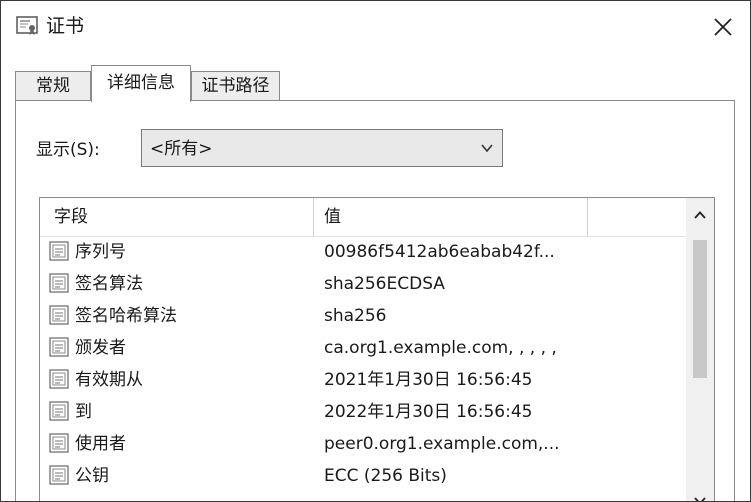  Describe the element at coordinates (100, 348) in the screenshot. I see `row-field-name: 颁发者` at that location.